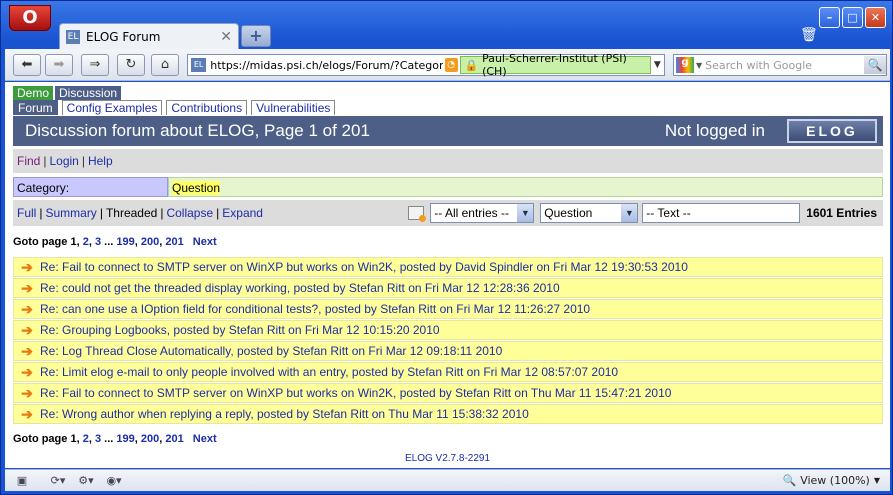 This screenshot has height=495, width=893. Describe the element at coordinates (448, 161) in the screenshot. I see `command-menu: Find | Login | Help` at that location.